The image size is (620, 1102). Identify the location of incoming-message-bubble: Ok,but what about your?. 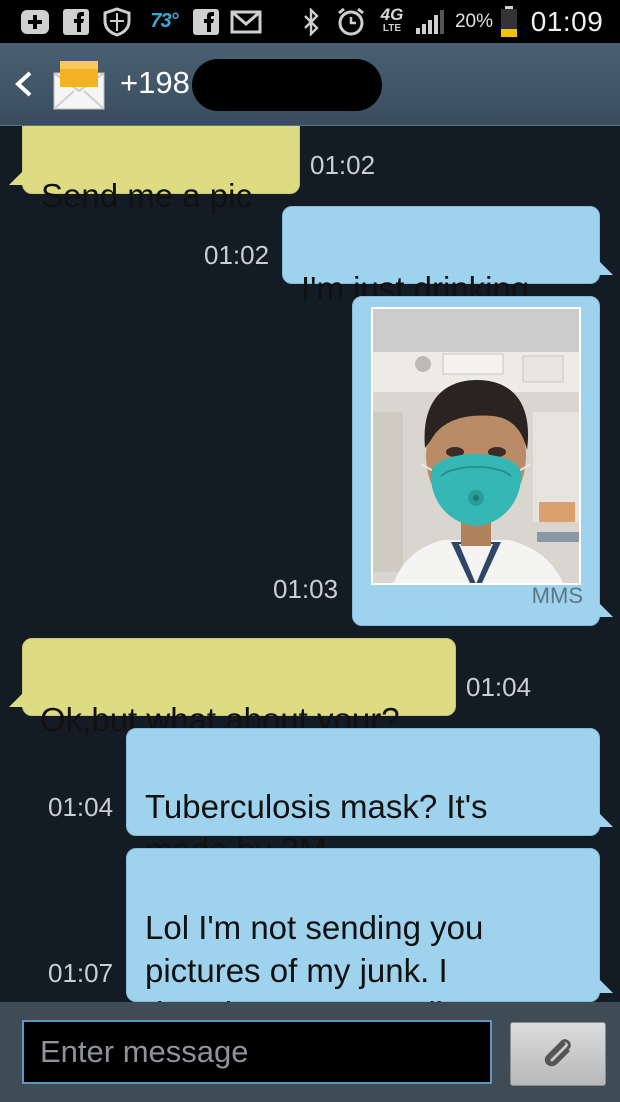
(232, 688).